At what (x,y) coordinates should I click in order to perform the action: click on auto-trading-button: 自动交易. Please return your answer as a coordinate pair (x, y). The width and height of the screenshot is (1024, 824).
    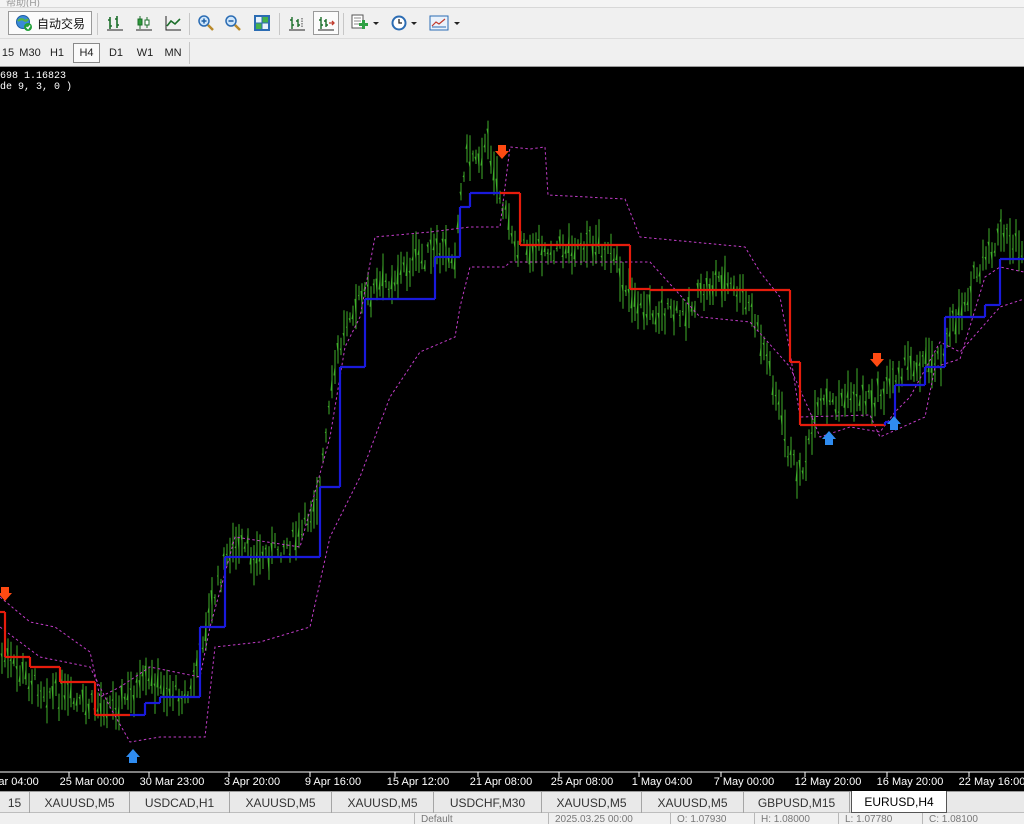
    Looking at the image, I should click on (50, 23).